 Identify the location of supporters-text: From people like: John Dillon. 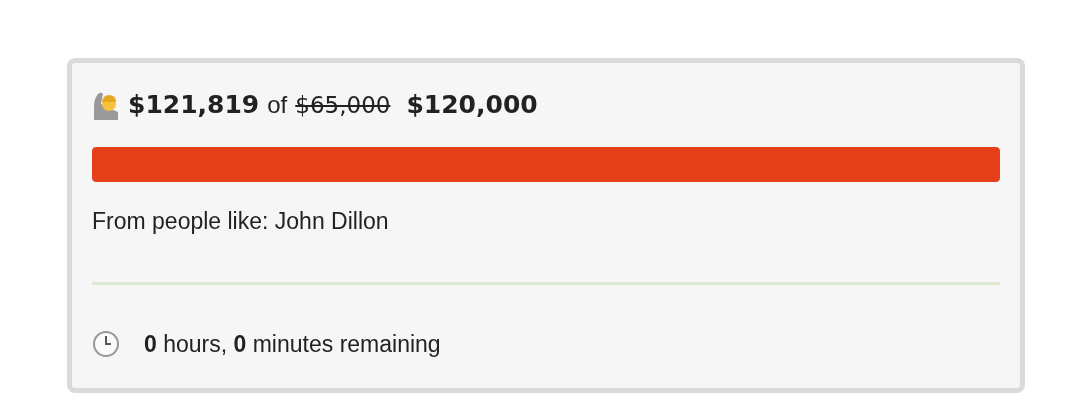
(241, 221).